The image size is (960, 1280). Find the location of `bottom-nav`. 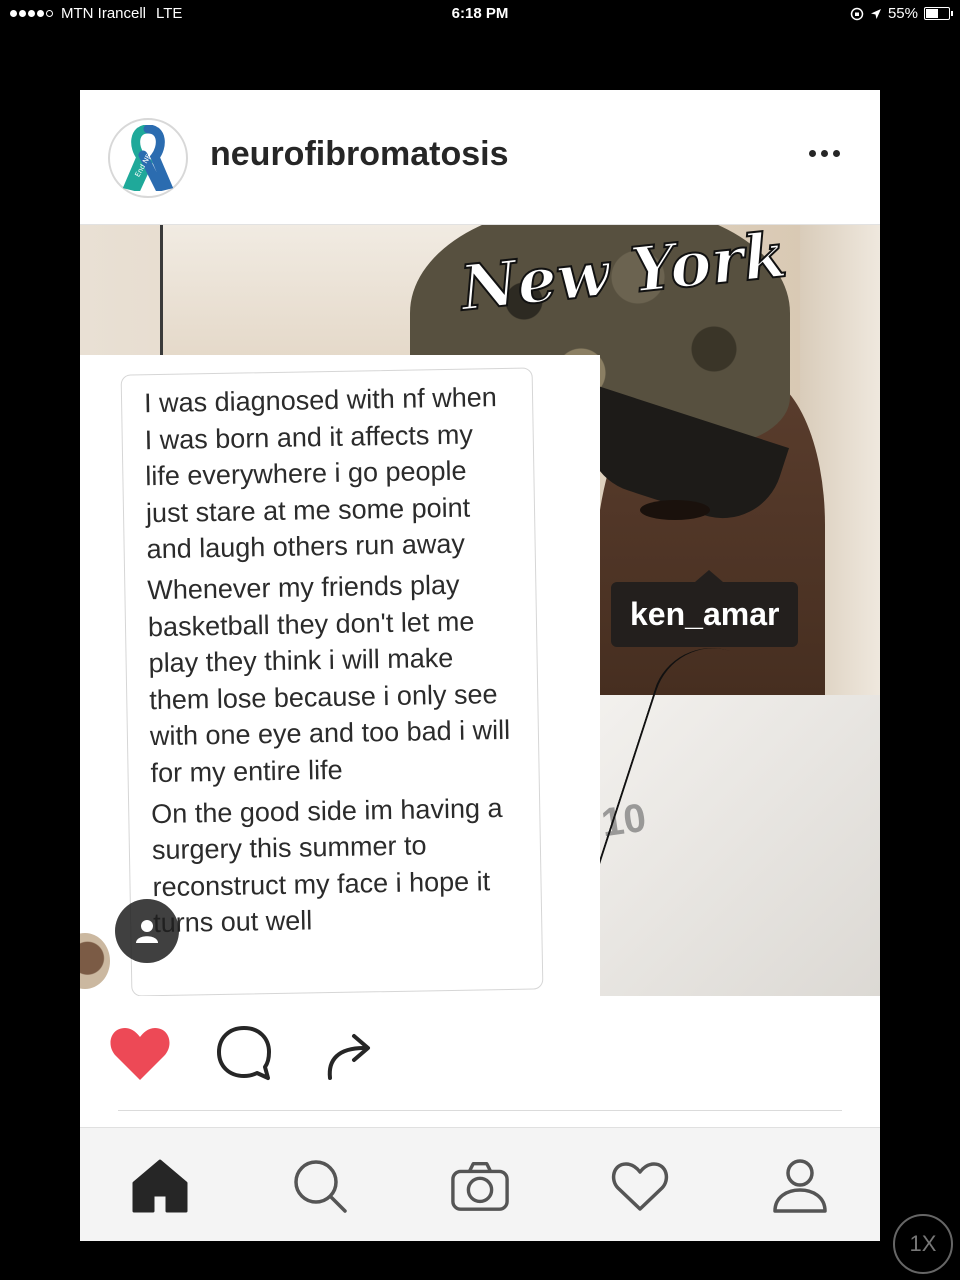

bottom-nav is located at coordinates (480, 1184).